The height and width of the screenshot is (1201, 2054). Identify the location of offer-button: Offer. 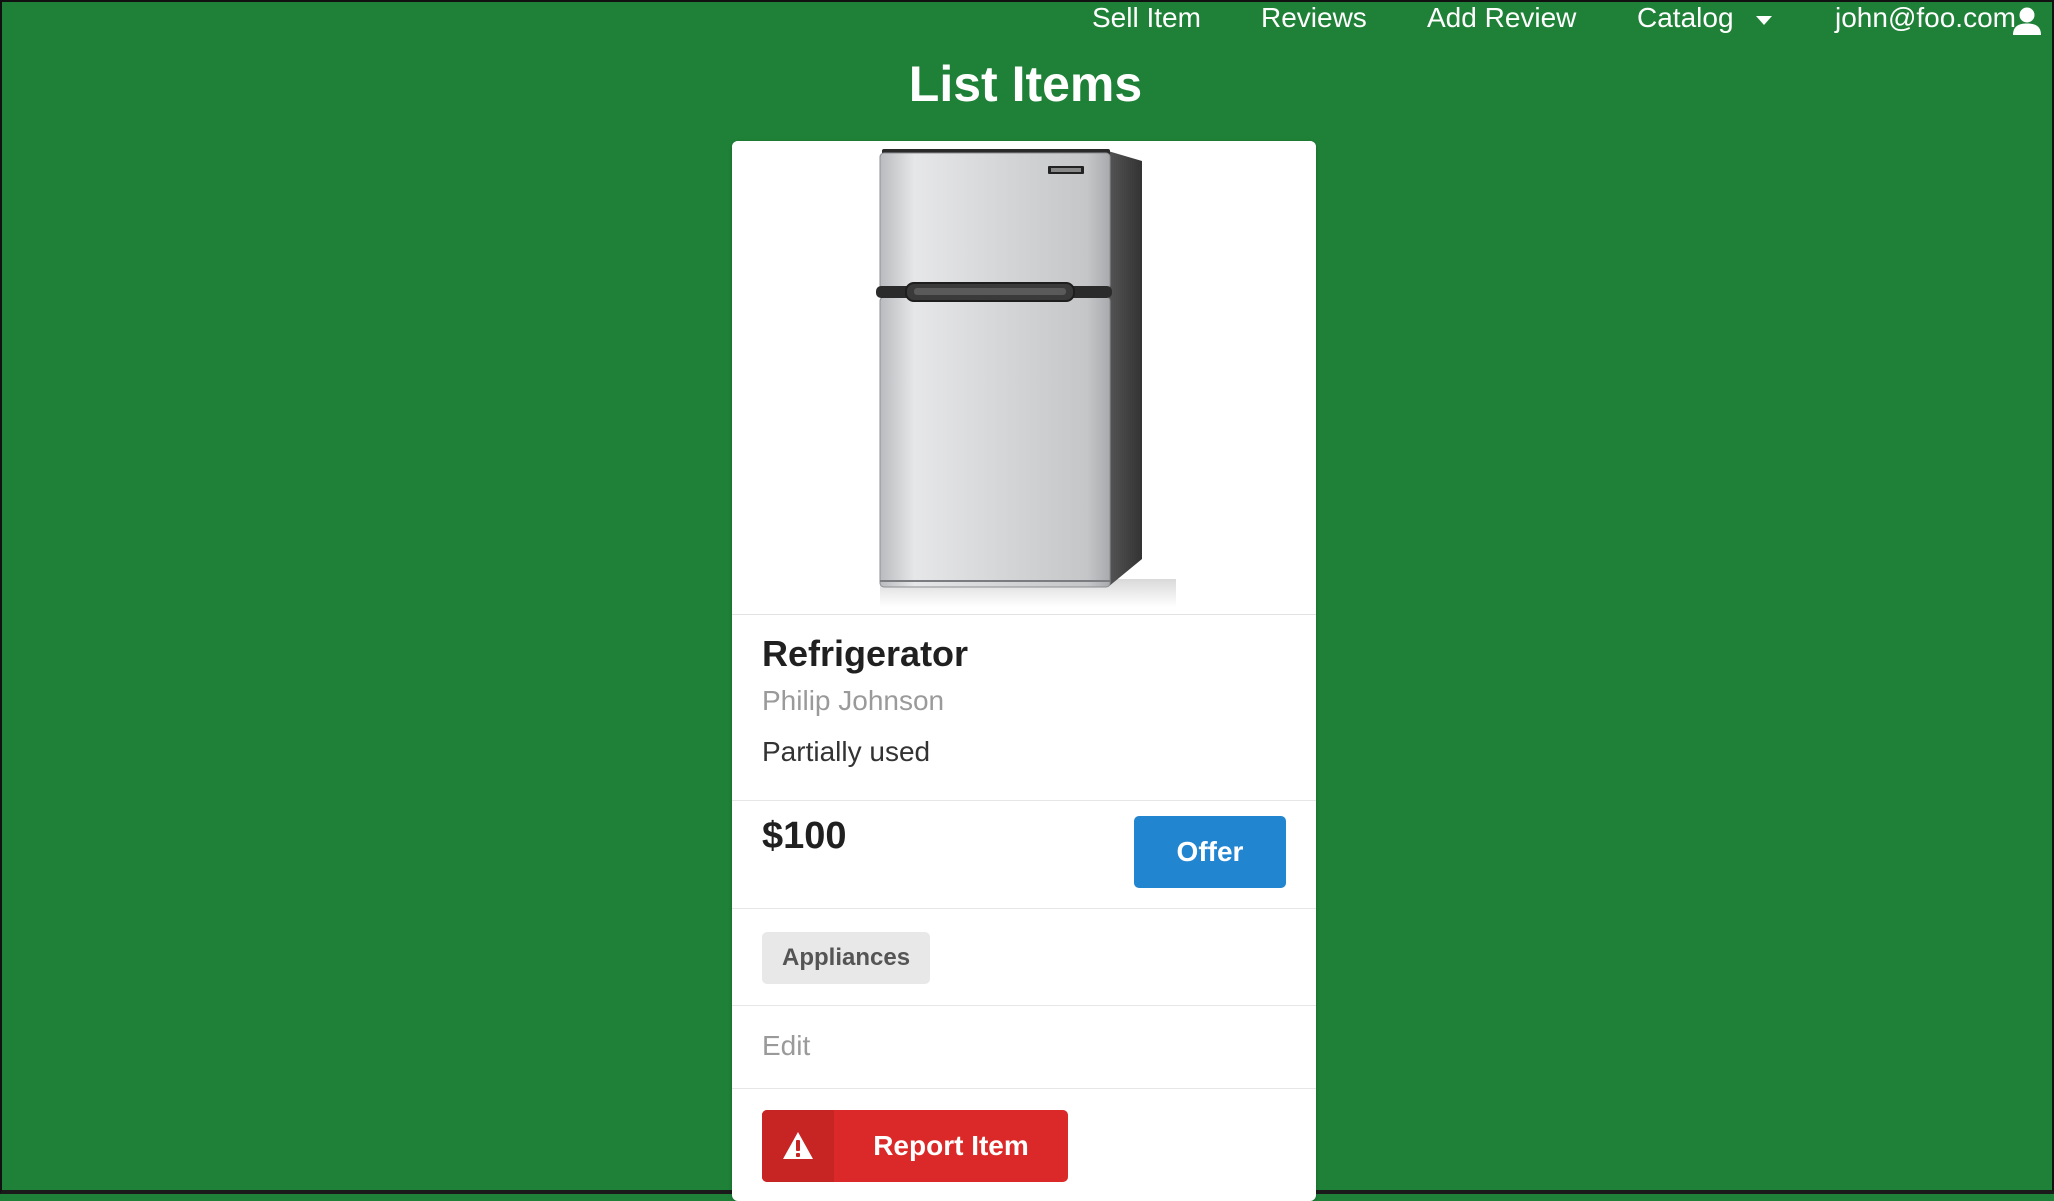
(1210, 852).